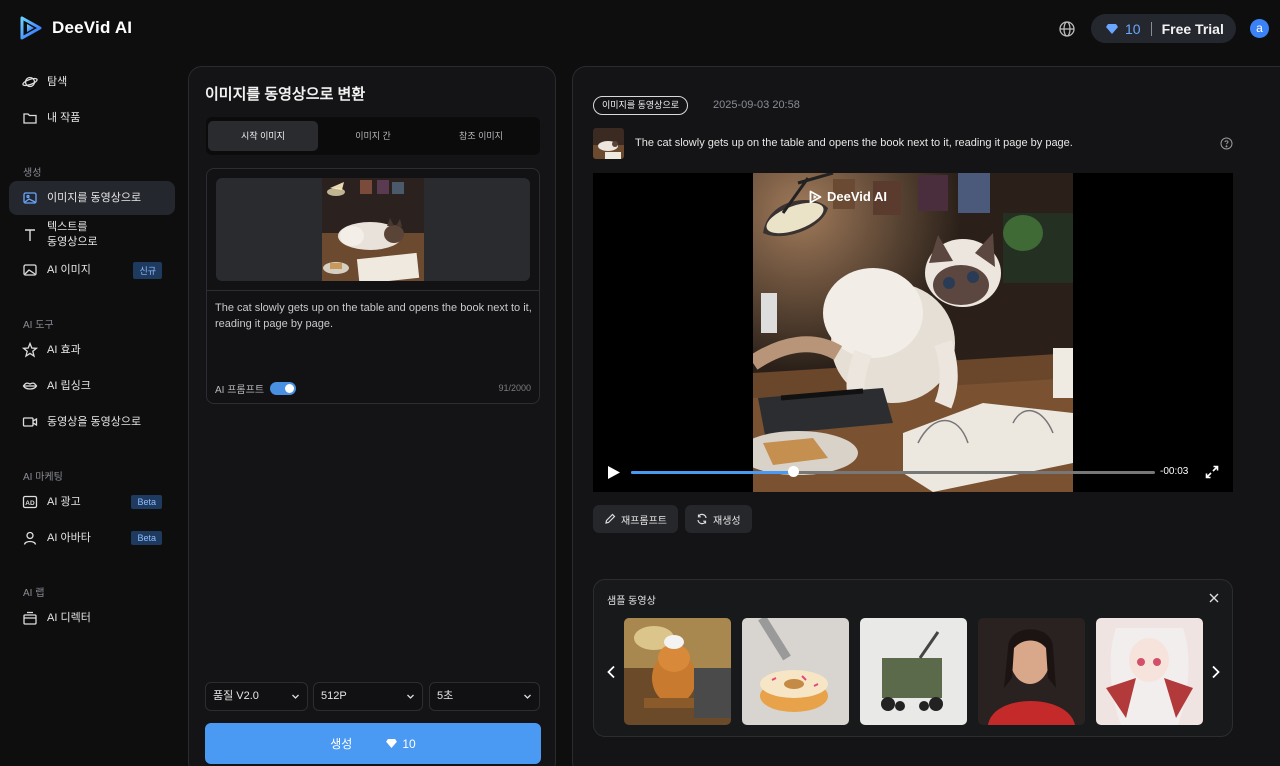  What do you see at coordinates (76, 28) in the screenshot?
I see `logo: DeeVid AI` at bounding box center [76, 28].